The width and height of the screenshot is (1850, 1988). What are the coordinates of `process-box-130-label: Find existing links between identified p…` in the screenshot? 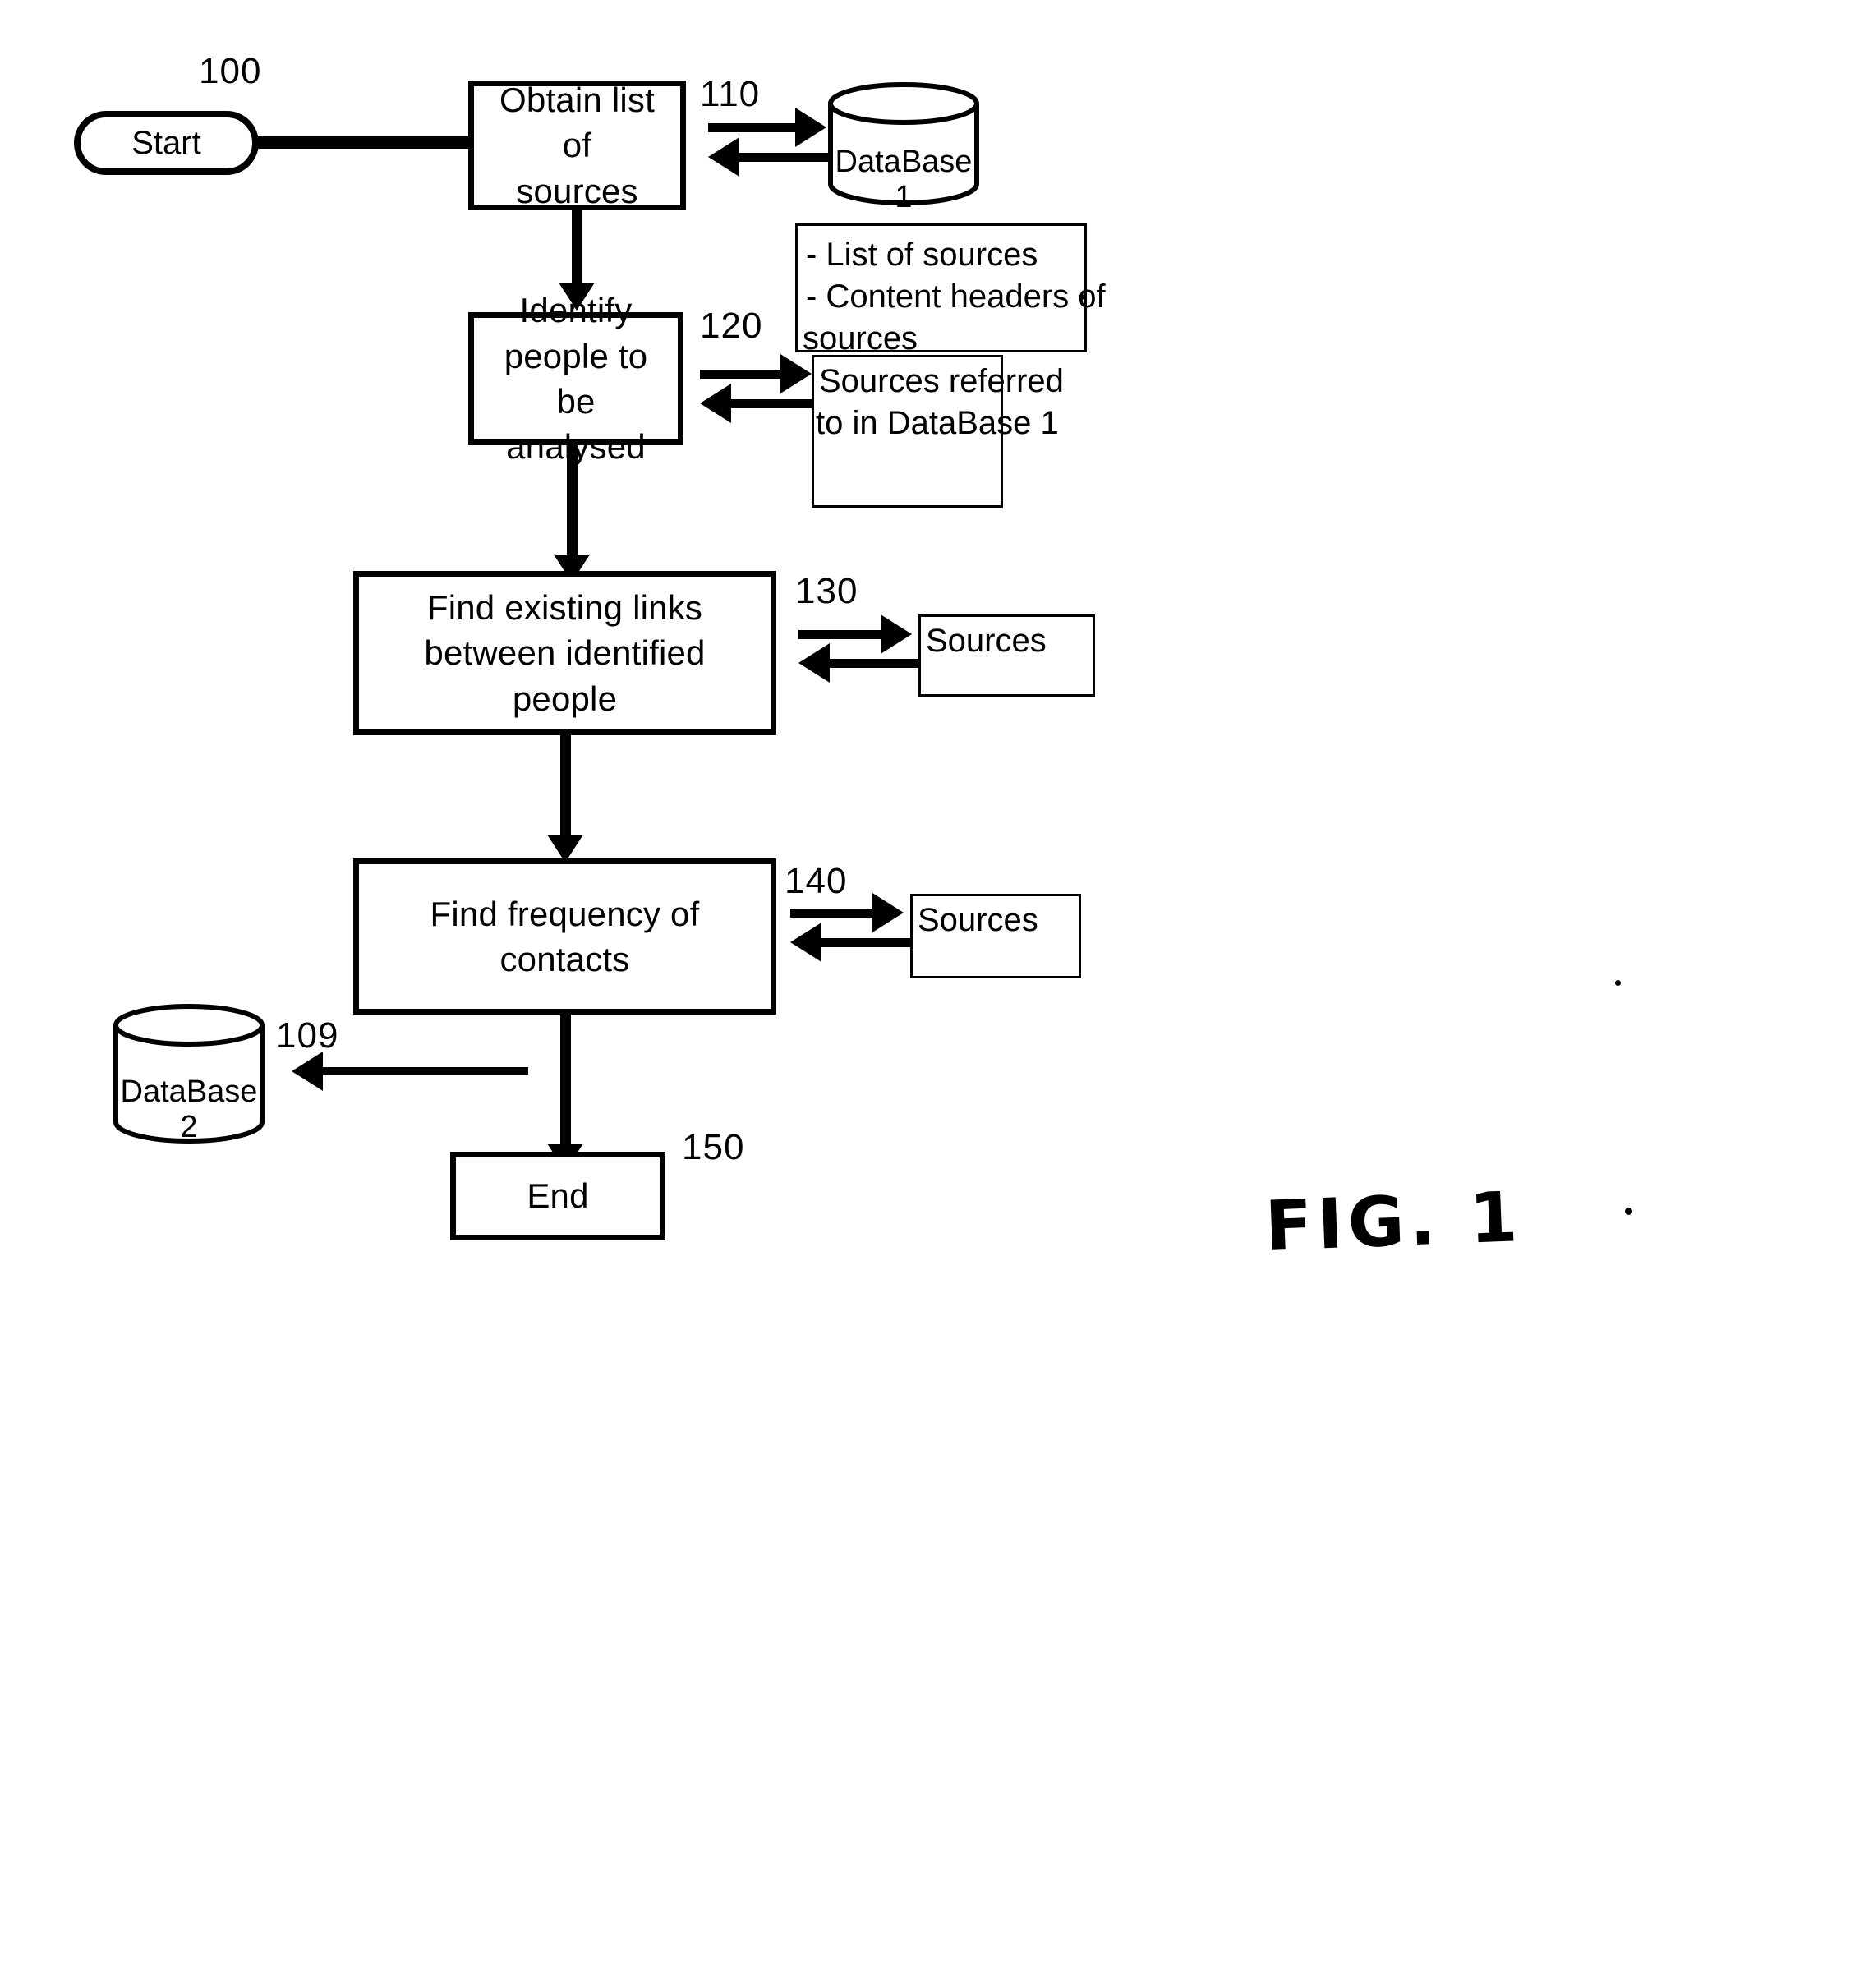 It's located at (565, 652).